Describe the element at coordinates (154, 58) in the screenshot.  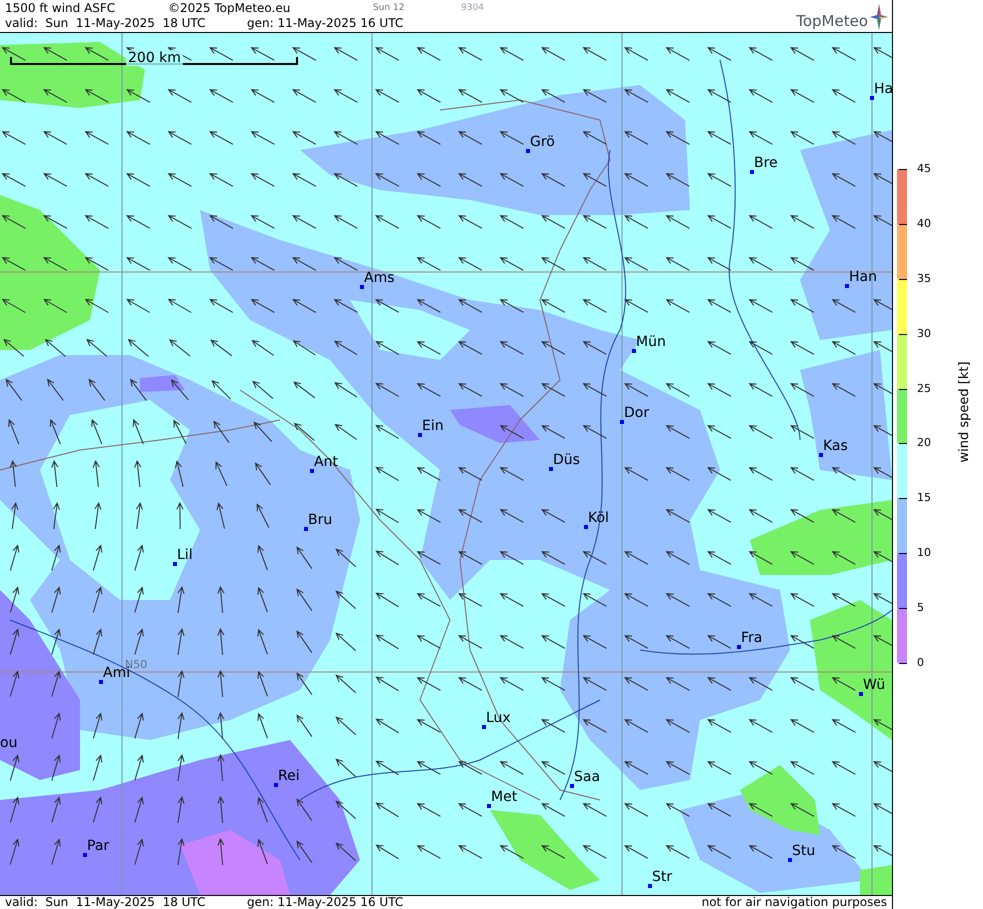
I see `scale-label: 200 km` at that location.